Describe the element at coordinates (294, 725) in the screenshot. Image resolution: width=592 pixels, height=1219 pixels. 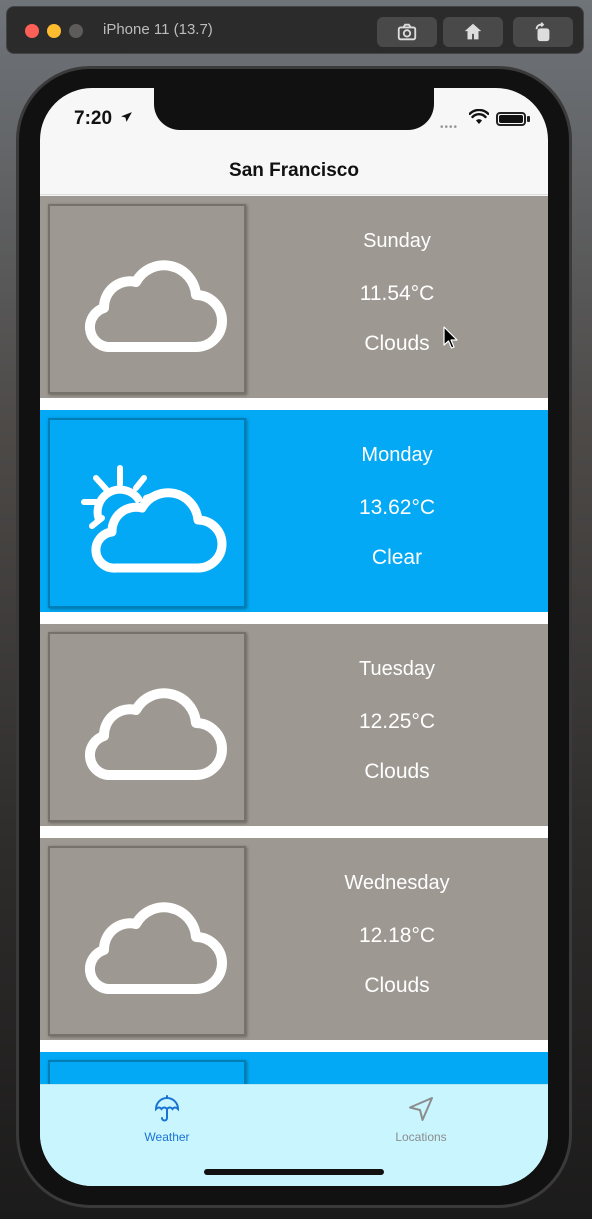
I see `forecast-row-tuesday: Tuesday 12.25°C Clouds` at that location.